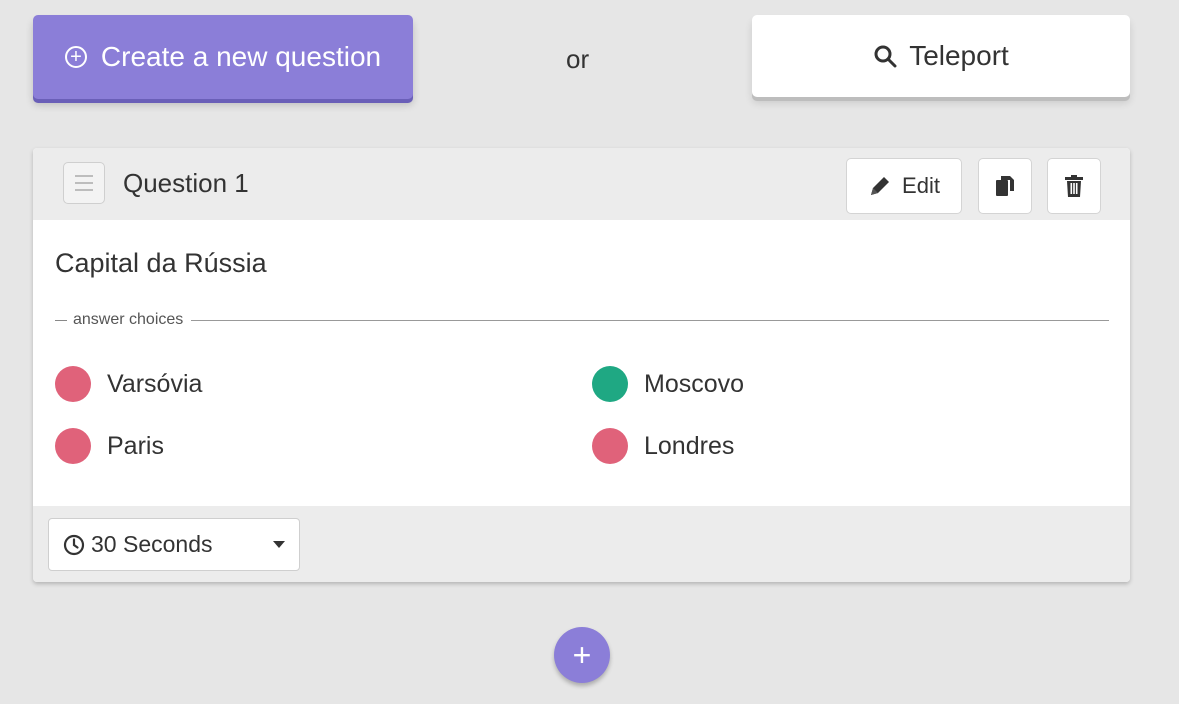 The width and height of the screenshot is (1179, 704). What do you see at coordinates (186, 183) in the screenshot?
I see `question-title: Question 1` at bounding box center [186, 183].